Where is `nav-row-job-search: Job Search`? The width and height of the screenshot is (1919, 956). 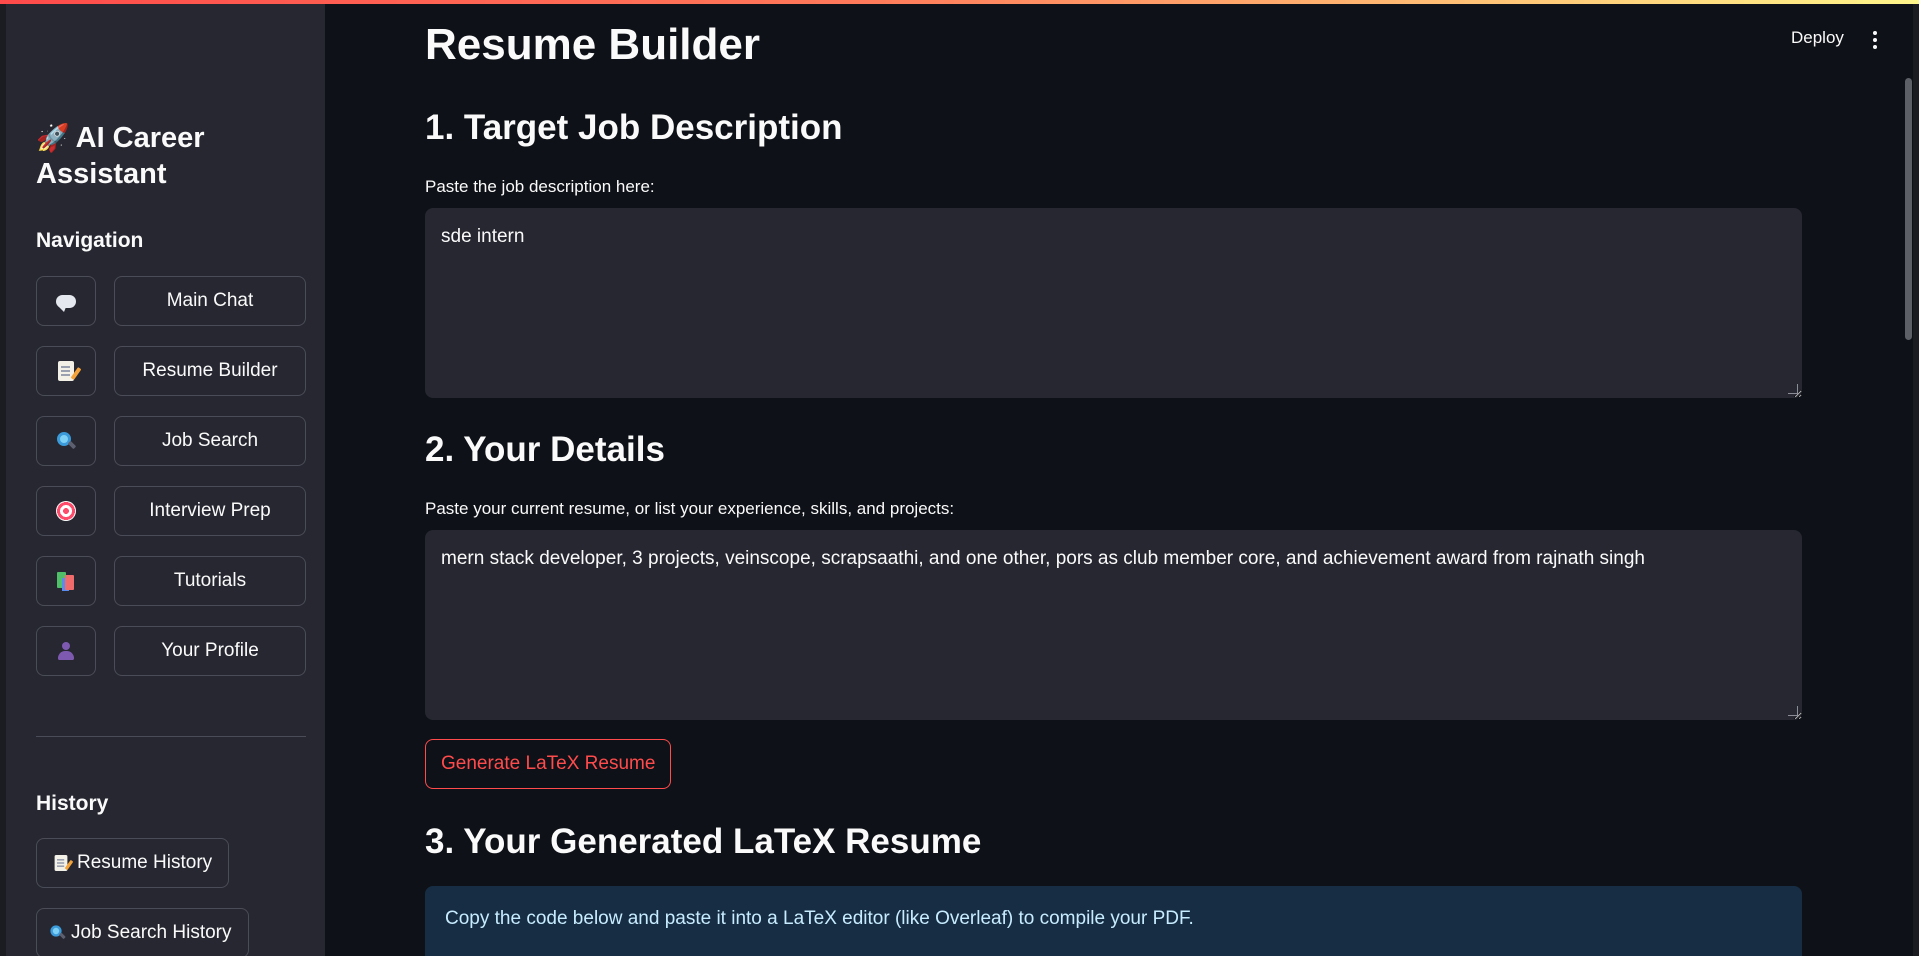 nav-row-job-search: Job Search is located at coordinates (171, 441).